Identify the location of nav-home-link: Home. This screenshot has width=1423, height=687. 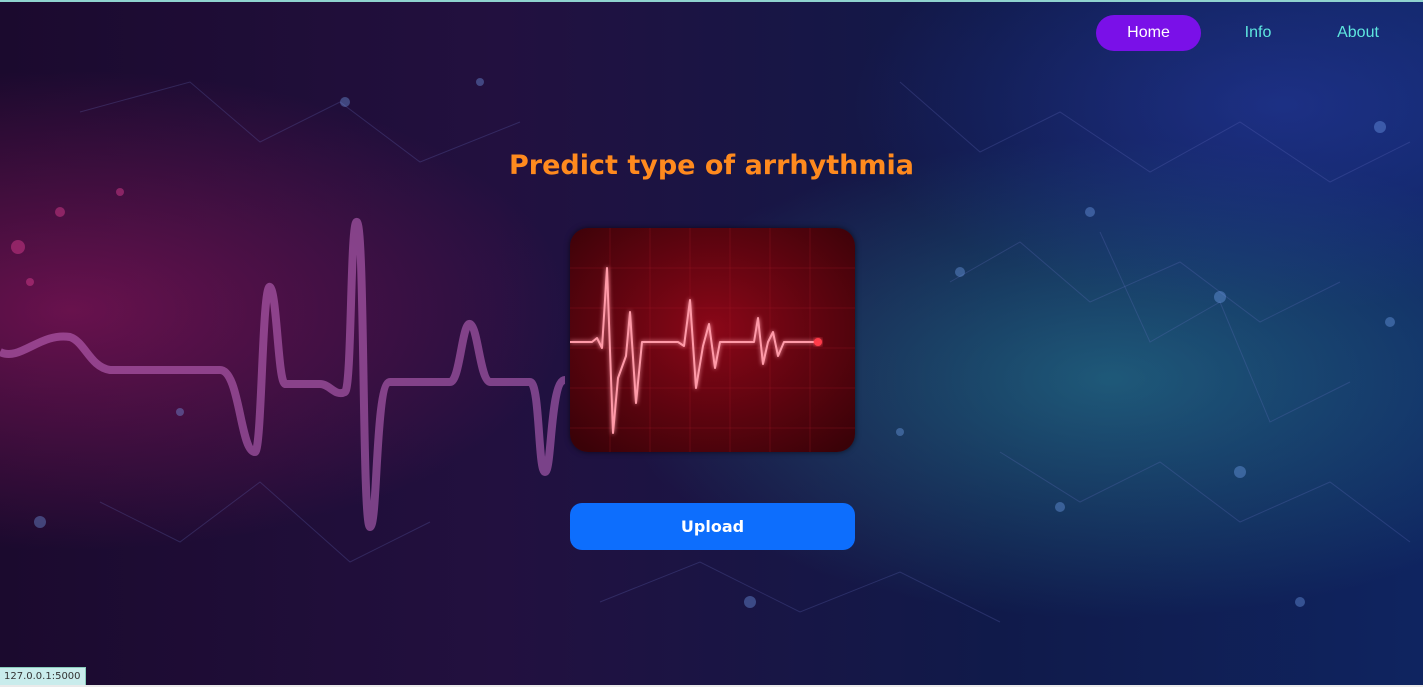
(1148, 33).